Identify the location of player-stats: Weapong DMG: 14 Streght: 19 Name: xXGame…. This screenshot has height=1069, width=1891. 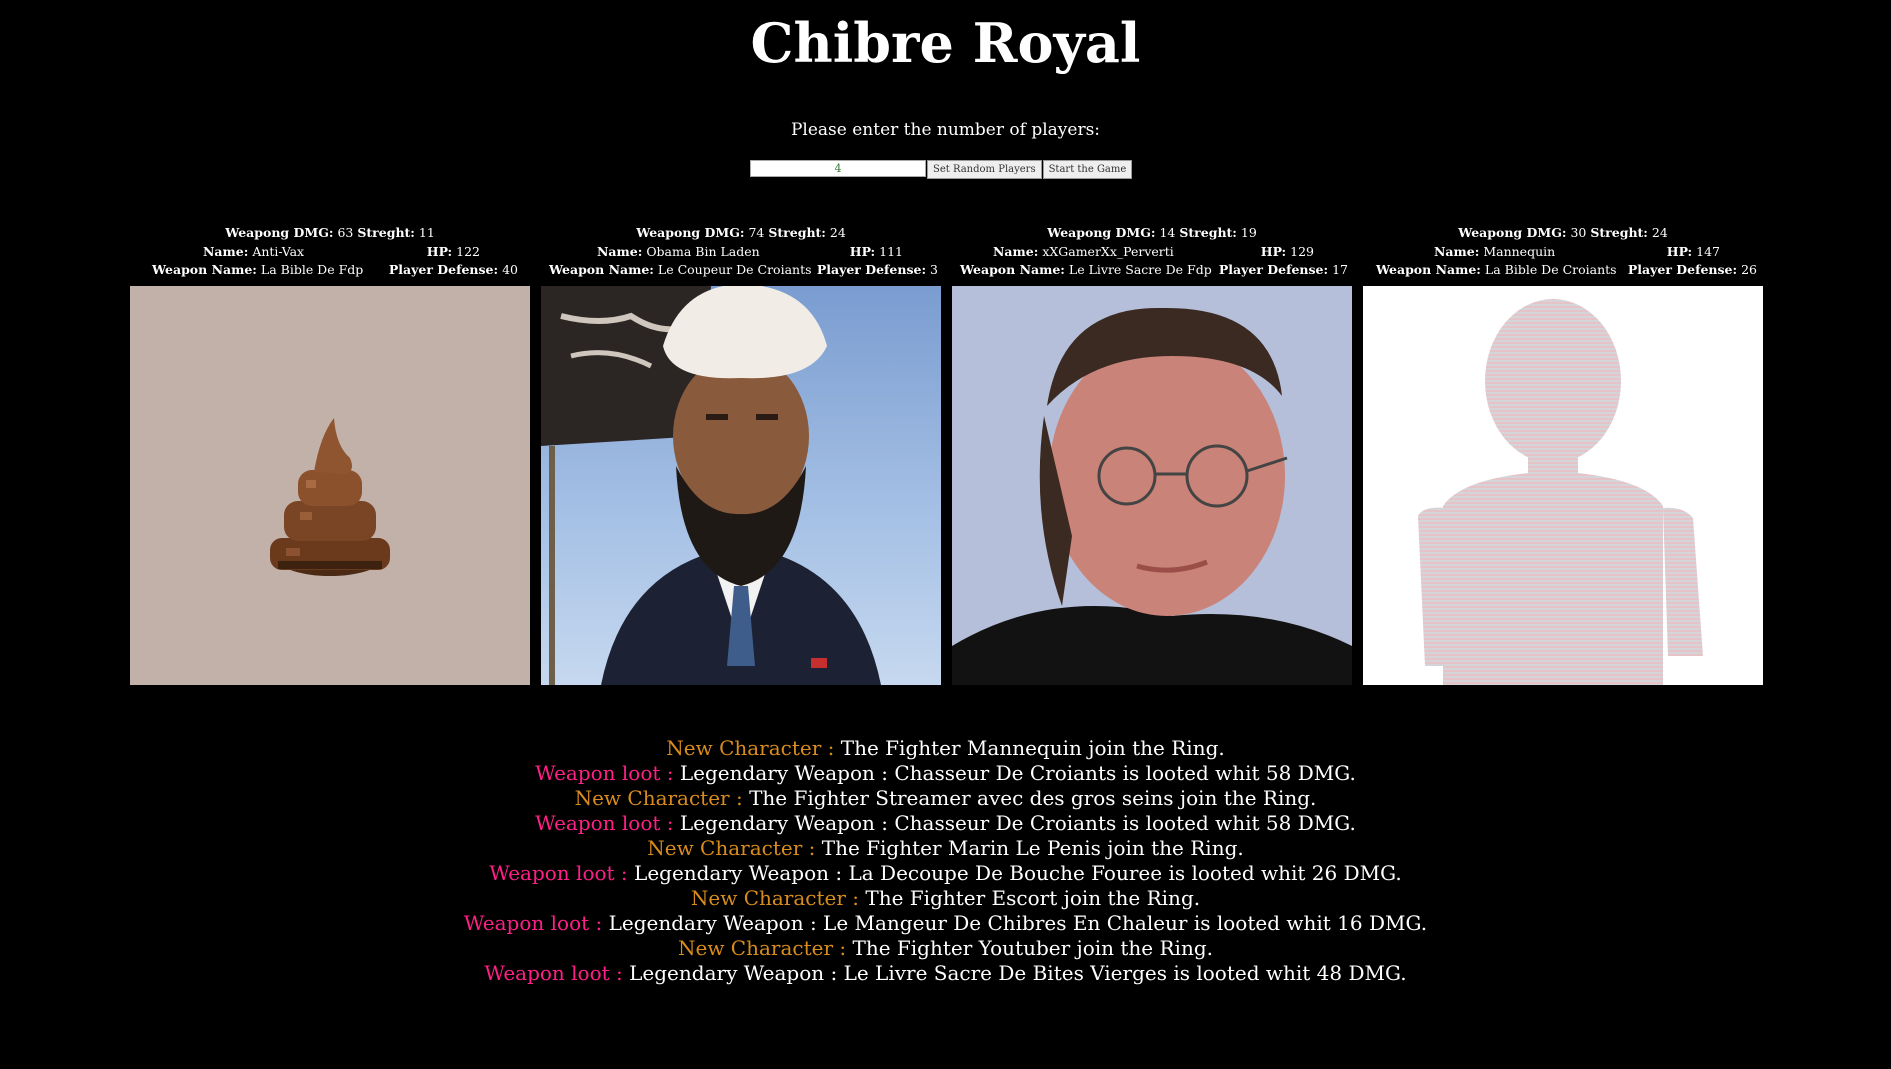
(1152, 252).